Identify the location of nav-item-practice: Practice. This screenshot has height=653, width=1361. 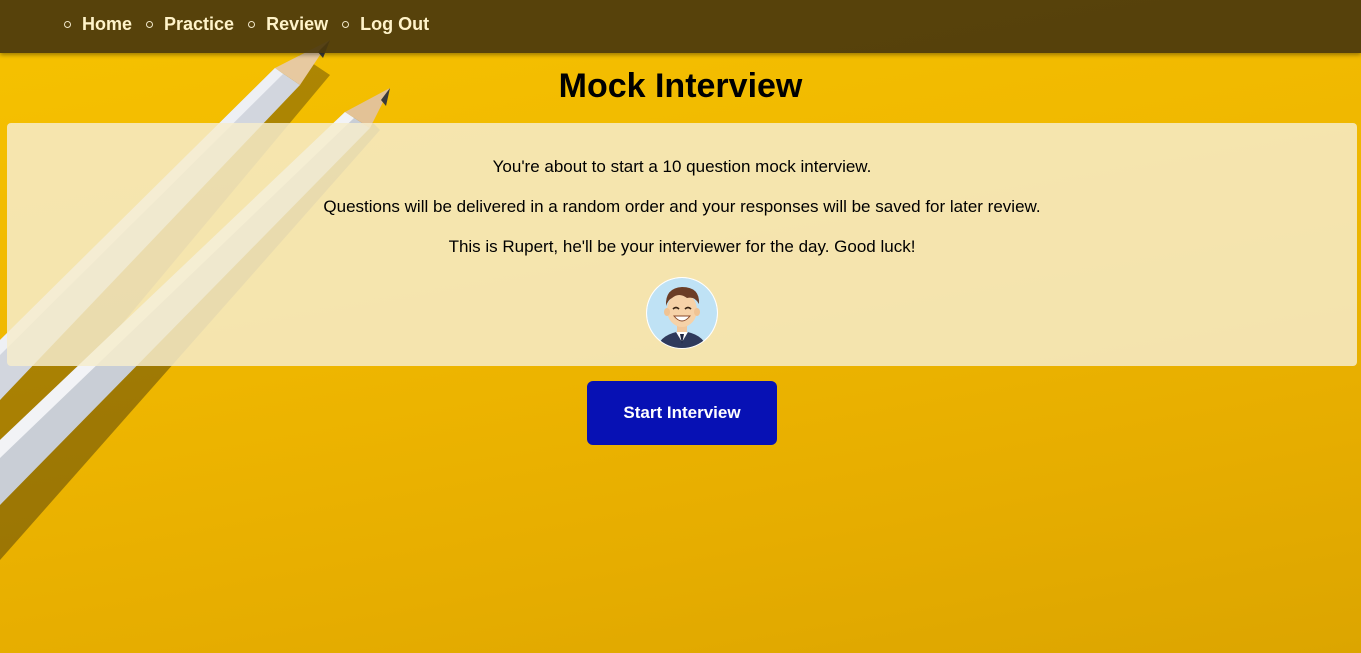
(190, 24).